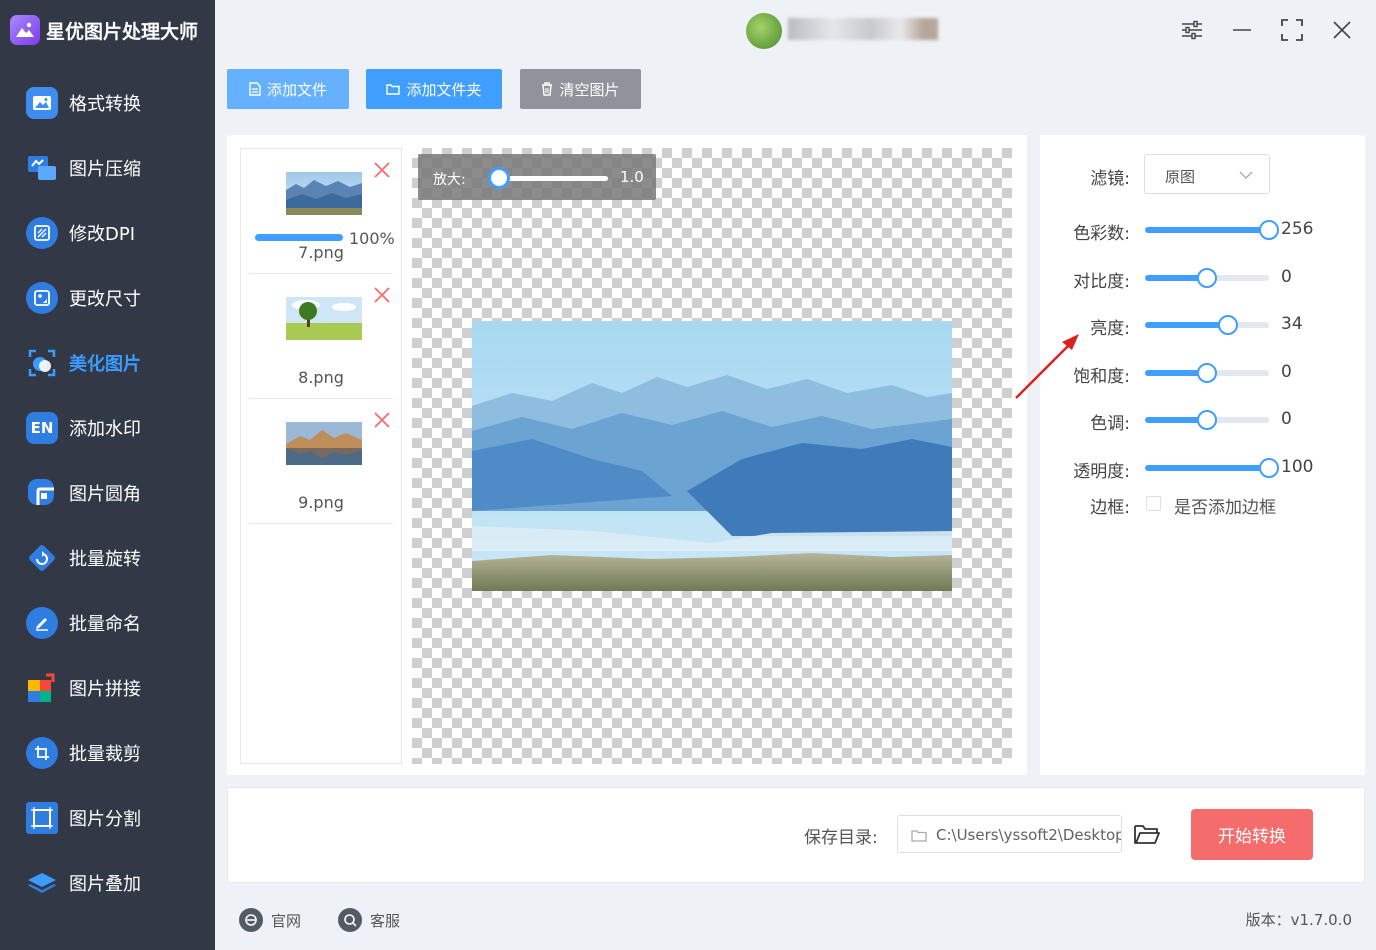 Image resolution: width=1376 pixels, height=950 pixels. What do you see at coordinates (1101, 472) in the screenshot?
I see `opacity-label: 透明度:` at bounding box center [1101, 472].